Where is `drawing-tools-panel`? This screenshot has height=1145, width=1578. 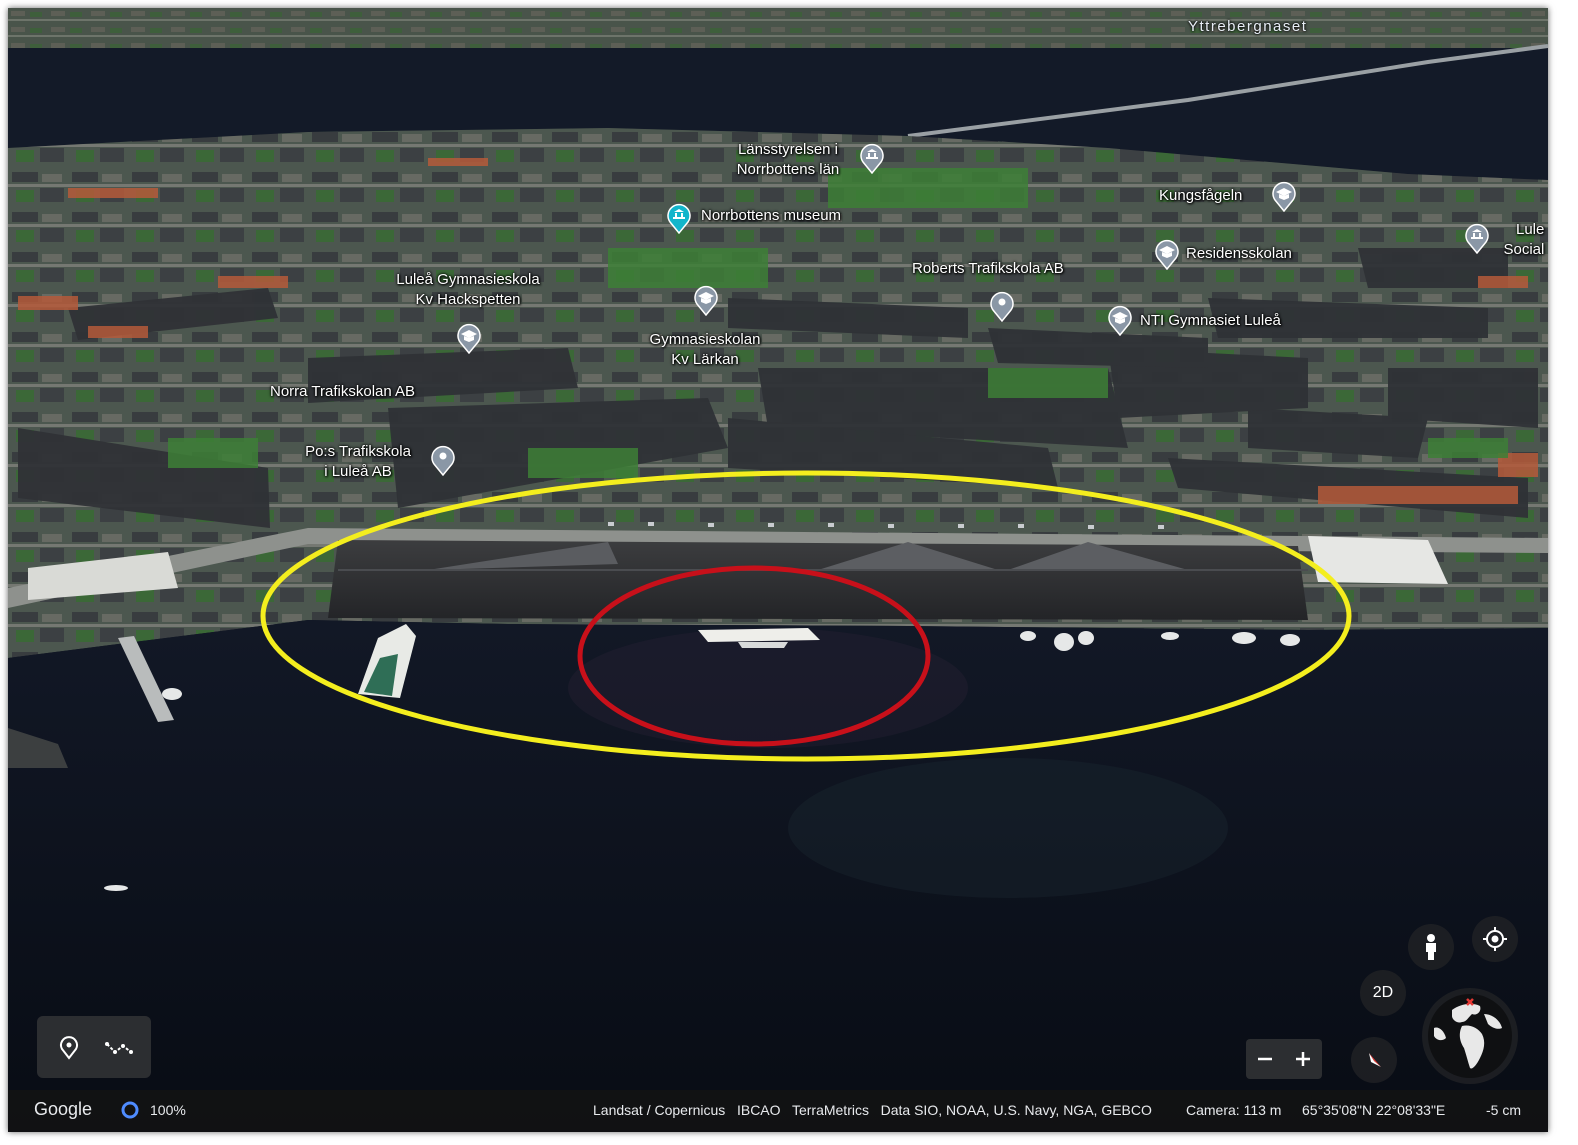
drawing-tools-panel is located at coordinates (94, 1047).